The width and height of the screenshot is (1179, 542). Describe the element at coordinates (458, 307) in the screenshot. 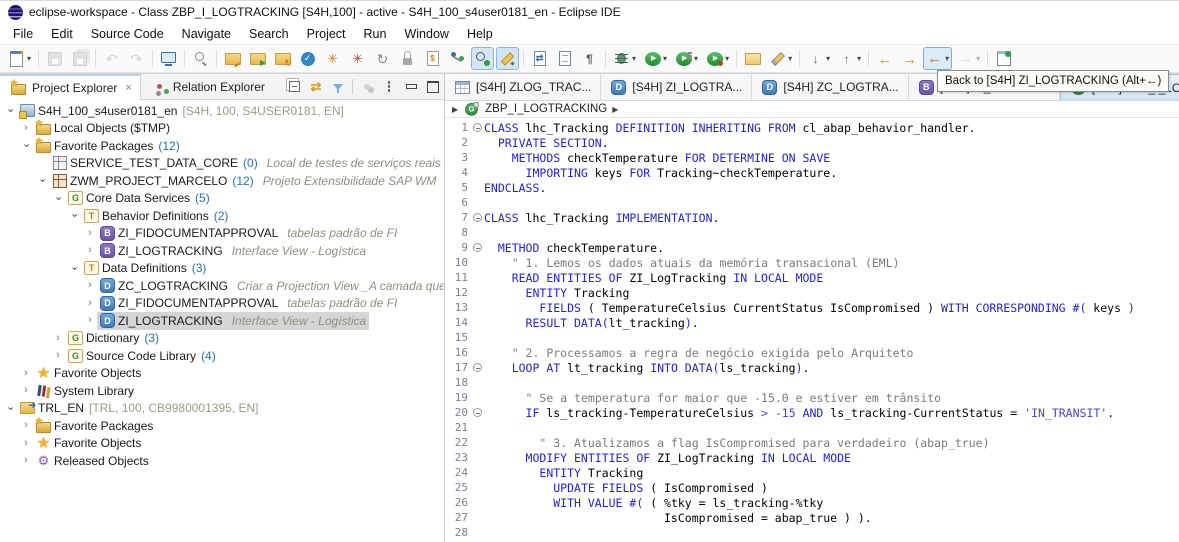

I see `line-number: 13` at that location.